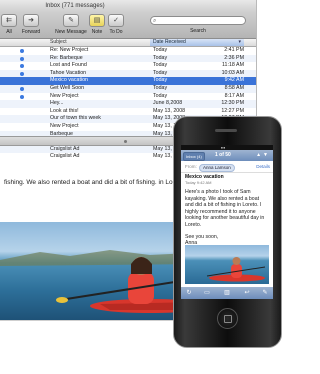 The width and height of the screenshot is (320, 374). I want to click on table-row: Re: Barbeque Today 2:36 PM, so click(128, 58).